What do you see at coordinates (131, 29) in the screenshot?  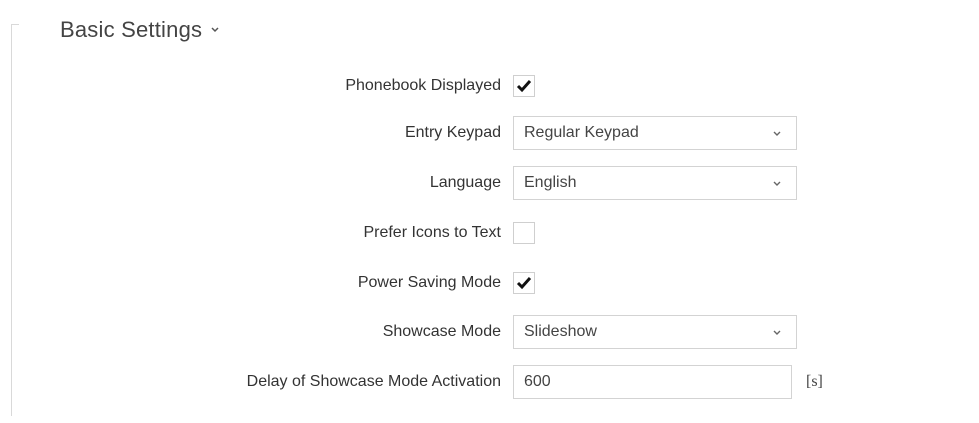 I see `section-title: Basic Settings` at bounding box center [131, 29].